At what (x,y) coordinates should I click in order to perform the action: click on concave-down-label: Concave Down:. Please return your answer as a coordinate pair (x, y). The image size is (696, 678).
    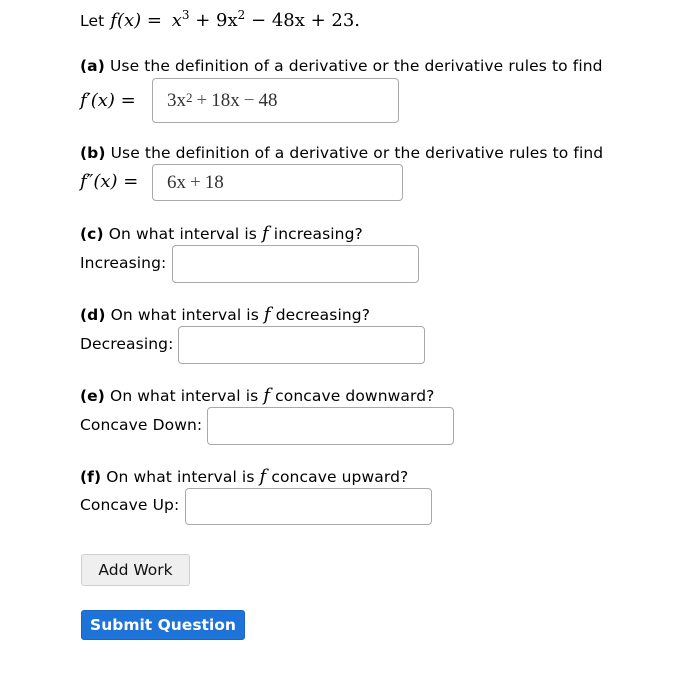
    Looking at the image, I should click on (141, 425).